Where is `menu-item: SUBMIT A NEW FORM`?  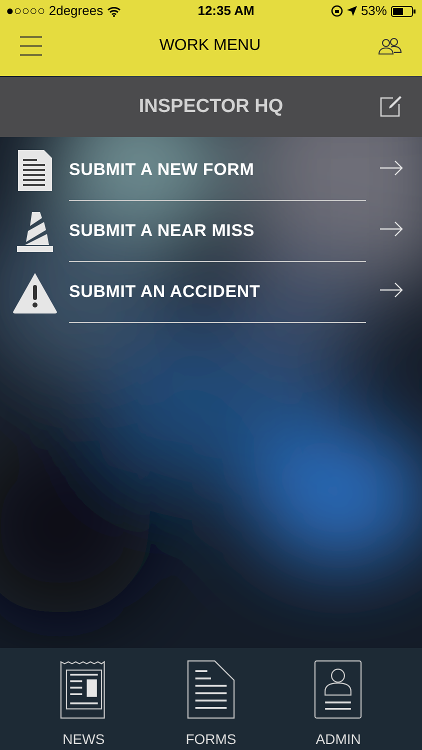
menu-item: SUBMIT A NEW FORM is located at coordinates (217, 170).